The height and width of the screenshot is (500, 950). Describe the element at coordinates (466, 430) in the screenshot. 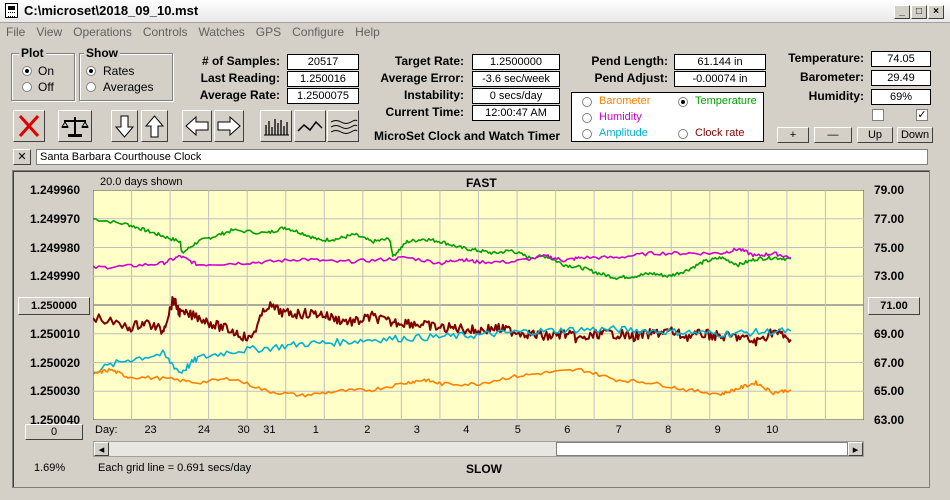

I see `x-day-tick-label: 4` at that location.